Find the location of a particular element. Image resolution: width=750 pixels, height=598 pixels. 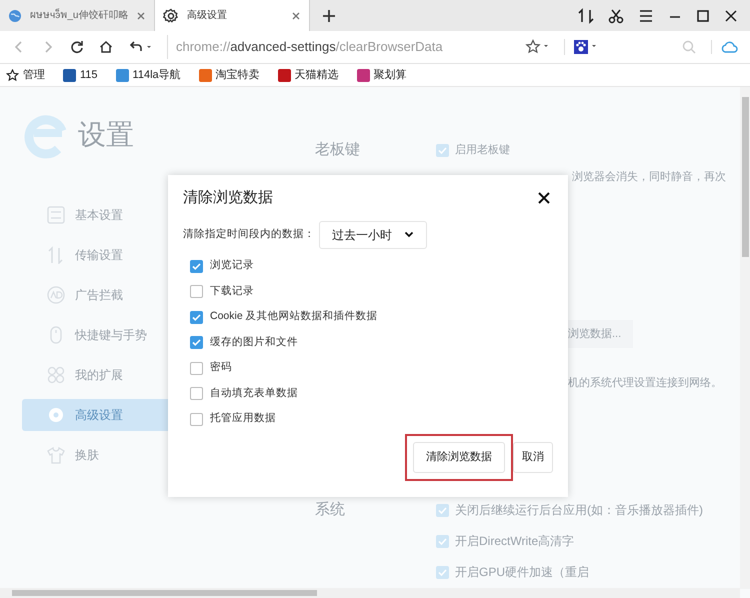

field-label: 清除指定时间段内的数据： is located at coordinates (249, 234).